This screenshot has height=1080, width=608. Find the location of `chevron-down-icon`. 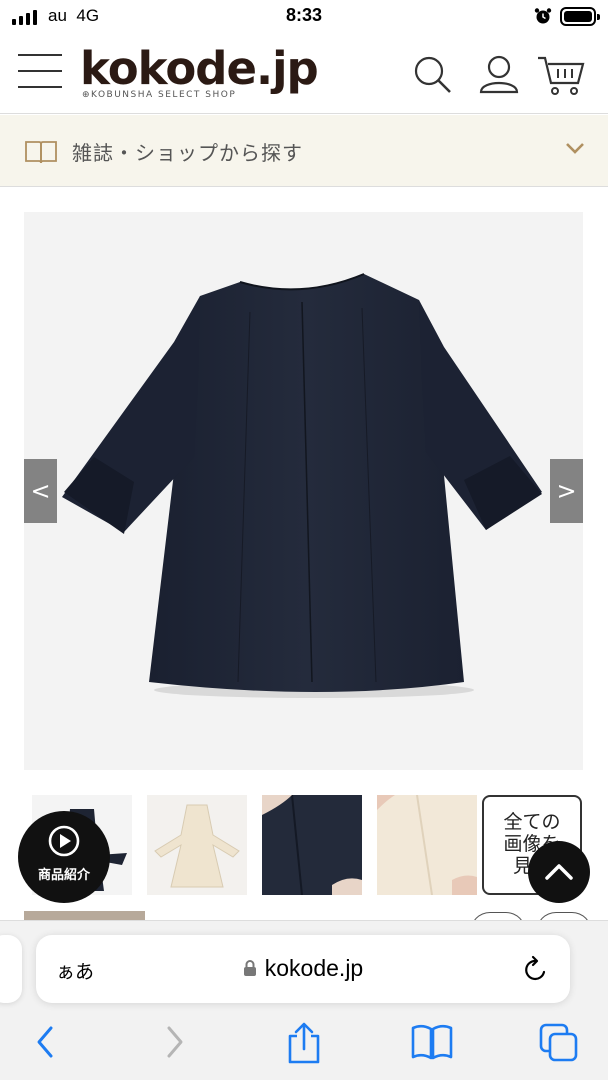

chevron-down-icon is located at coordinates (575, 148).